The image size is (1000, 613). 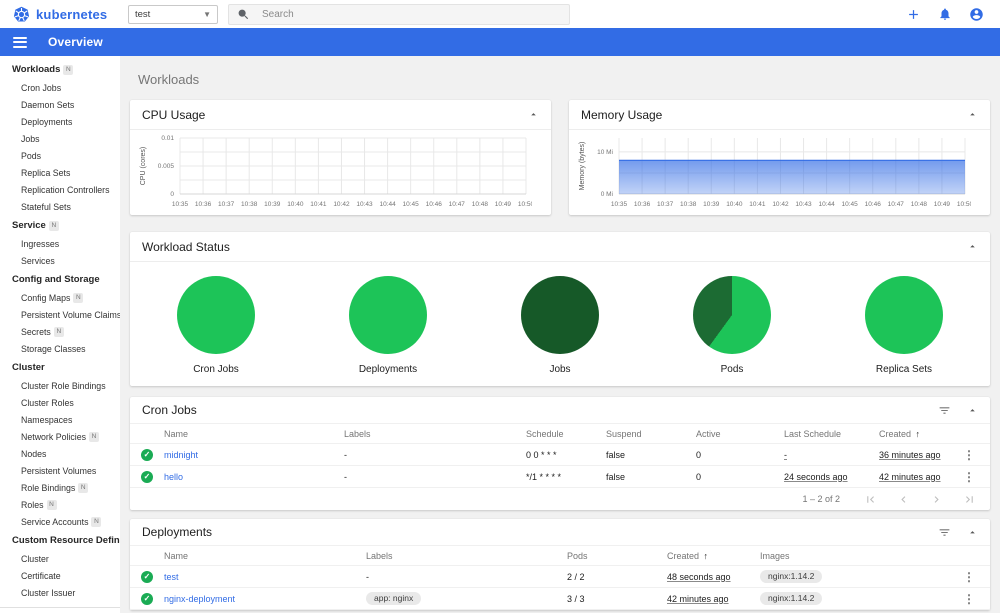 What do you see at coordinates (732, 369) in the screenshot?
I see `pie-label: Pods` at bounding box center [732, 369].